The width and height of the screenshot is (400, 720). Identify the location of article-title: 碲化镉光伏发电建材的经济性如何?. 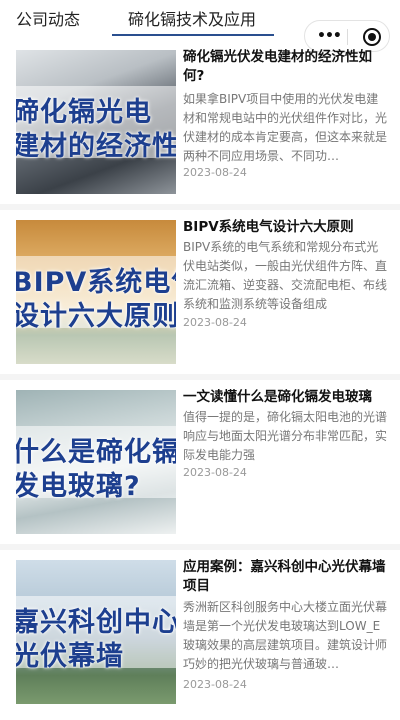
(285, 67).